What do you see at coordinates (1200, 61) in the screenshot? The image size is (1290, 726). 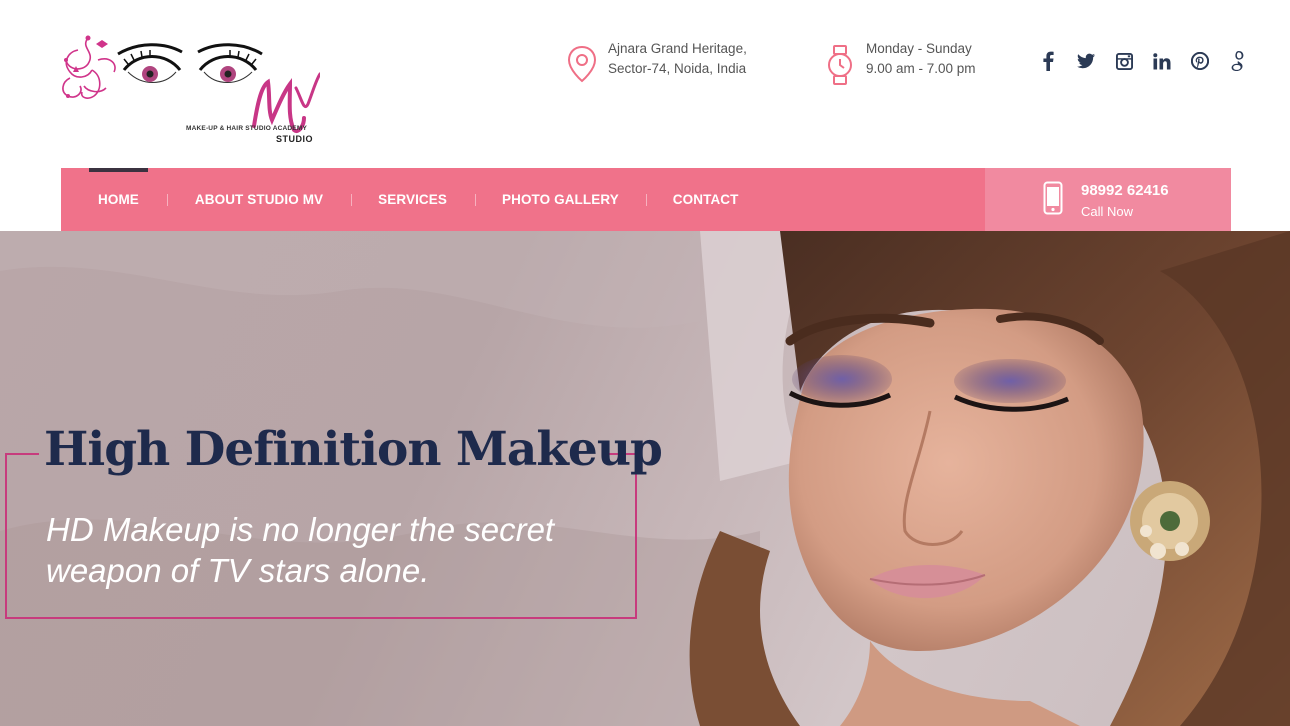 I see `pinterest-icon` at bounding box center [1200, 61].